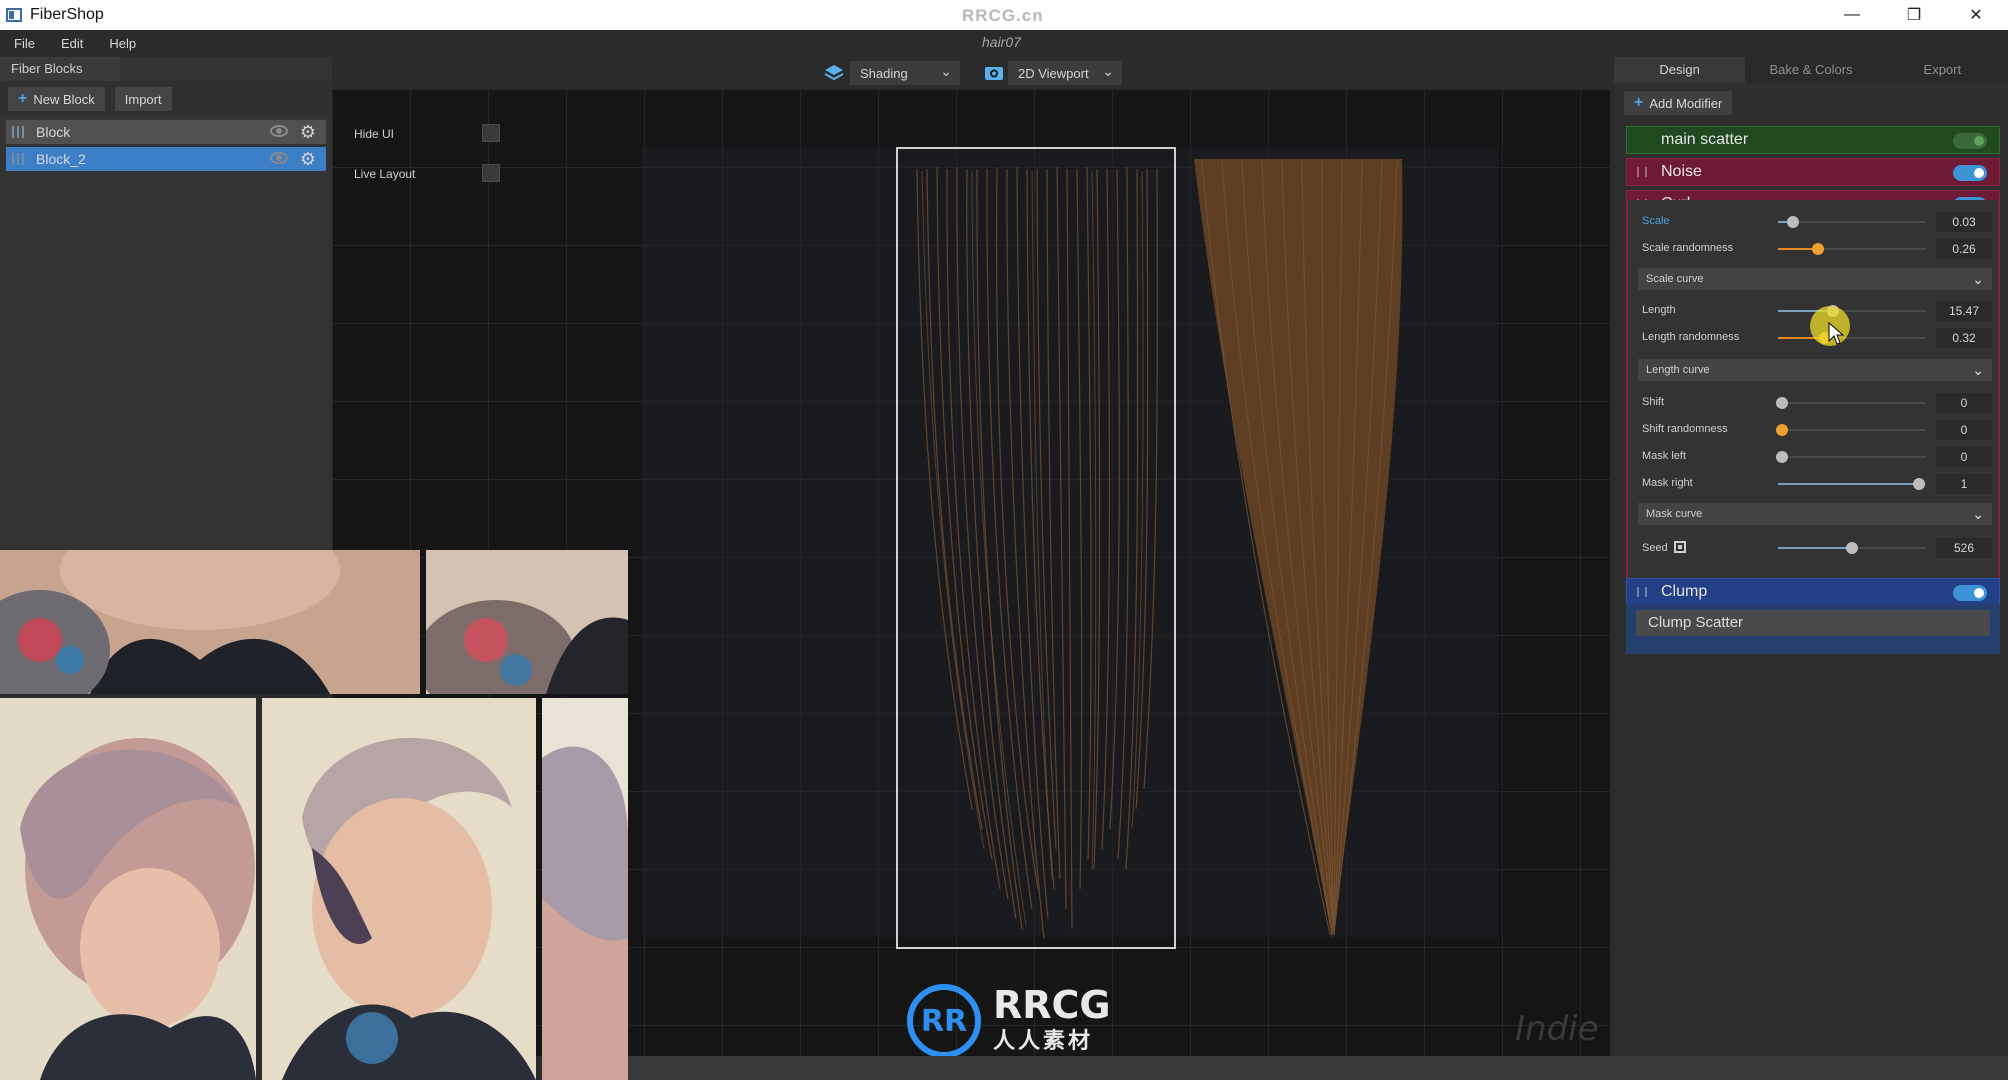  Describe the element at coordinates (884, 73) in the screenshot. I see `shading-label: Shading` at that location.